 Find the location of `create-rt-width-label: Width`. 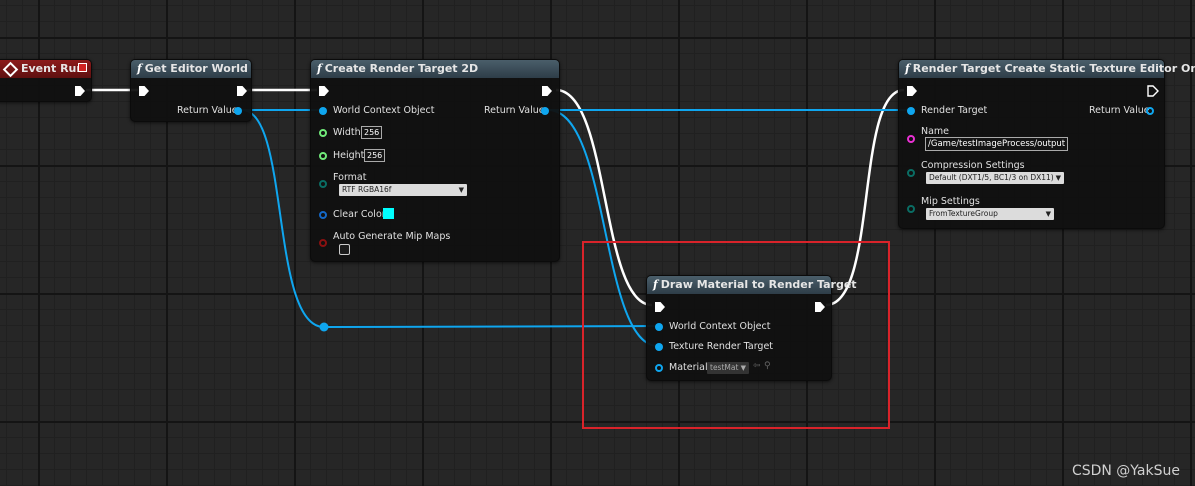

create-rt-width-label: Width is located at coordinates (347, 132).